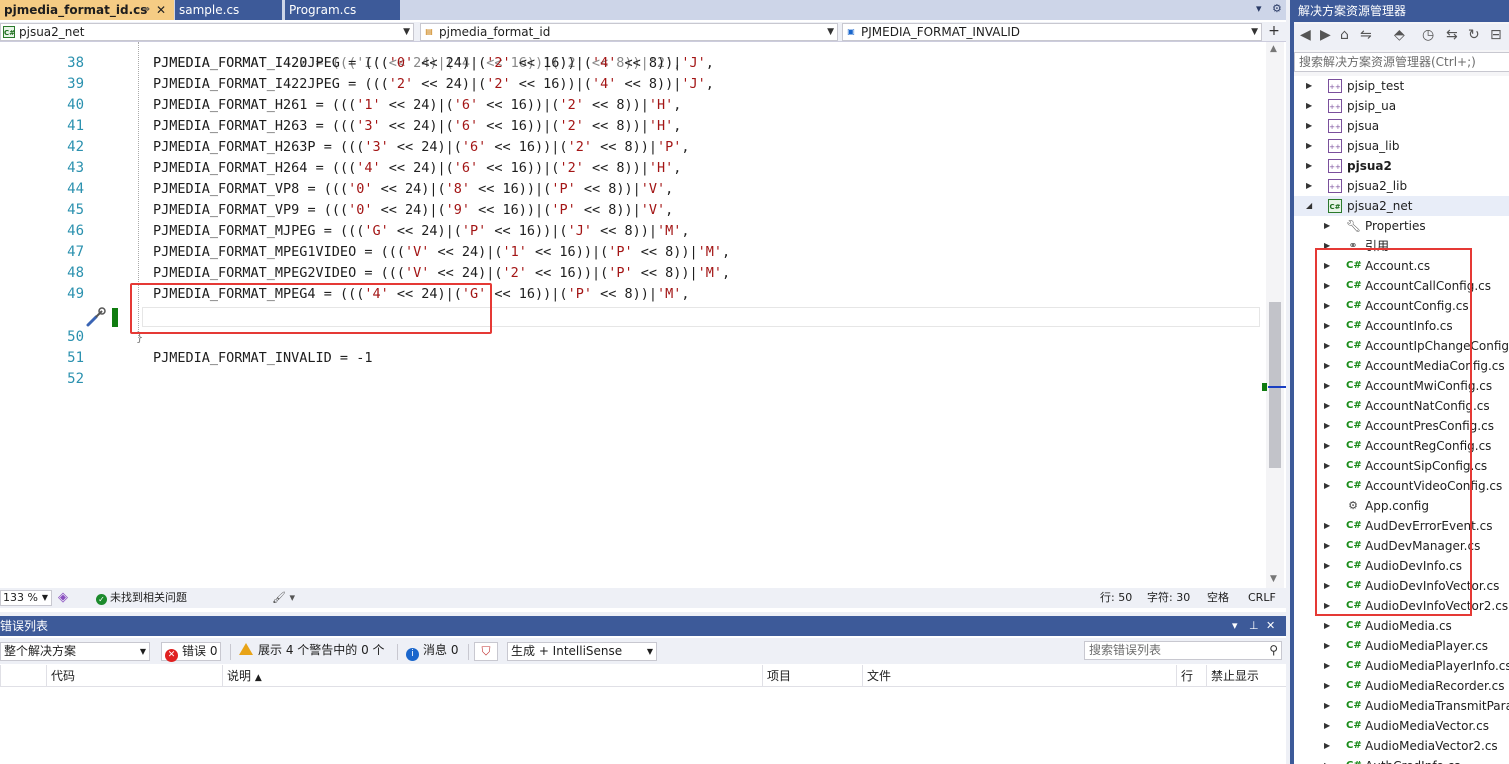 The height and width of the screenshot is (764, 1509). I want to click on project-node: ▶ ++ pjsua_lib, so click(1401, 146).